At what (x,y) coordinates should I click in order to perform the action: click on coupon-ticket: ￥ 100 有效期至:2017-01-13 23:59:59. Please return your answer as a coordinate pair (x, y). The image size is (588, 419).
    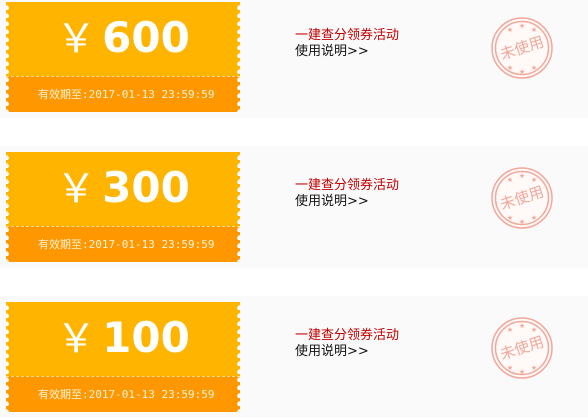
    Looking at the image, I should click on (123, 357).